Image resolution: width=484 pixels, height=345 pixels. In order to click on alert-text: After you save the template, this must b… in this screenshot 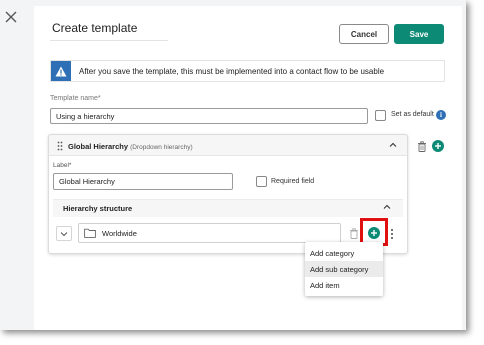, I will do `click(232, 71)`.